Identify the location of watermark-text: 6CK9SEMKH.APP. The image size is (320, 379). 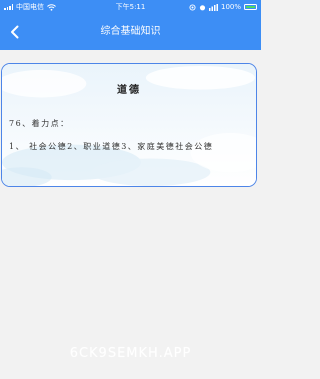
(130, 353).